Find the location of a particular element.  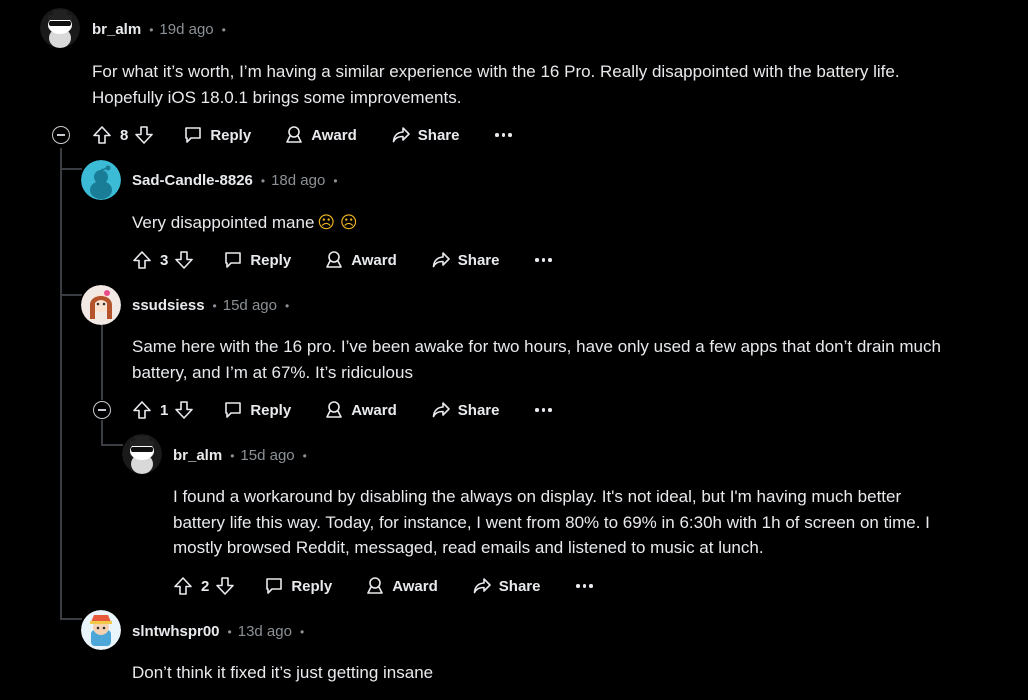

comment-meta: ssudsiess • 15d ago • is located at coordinates (213, 305).